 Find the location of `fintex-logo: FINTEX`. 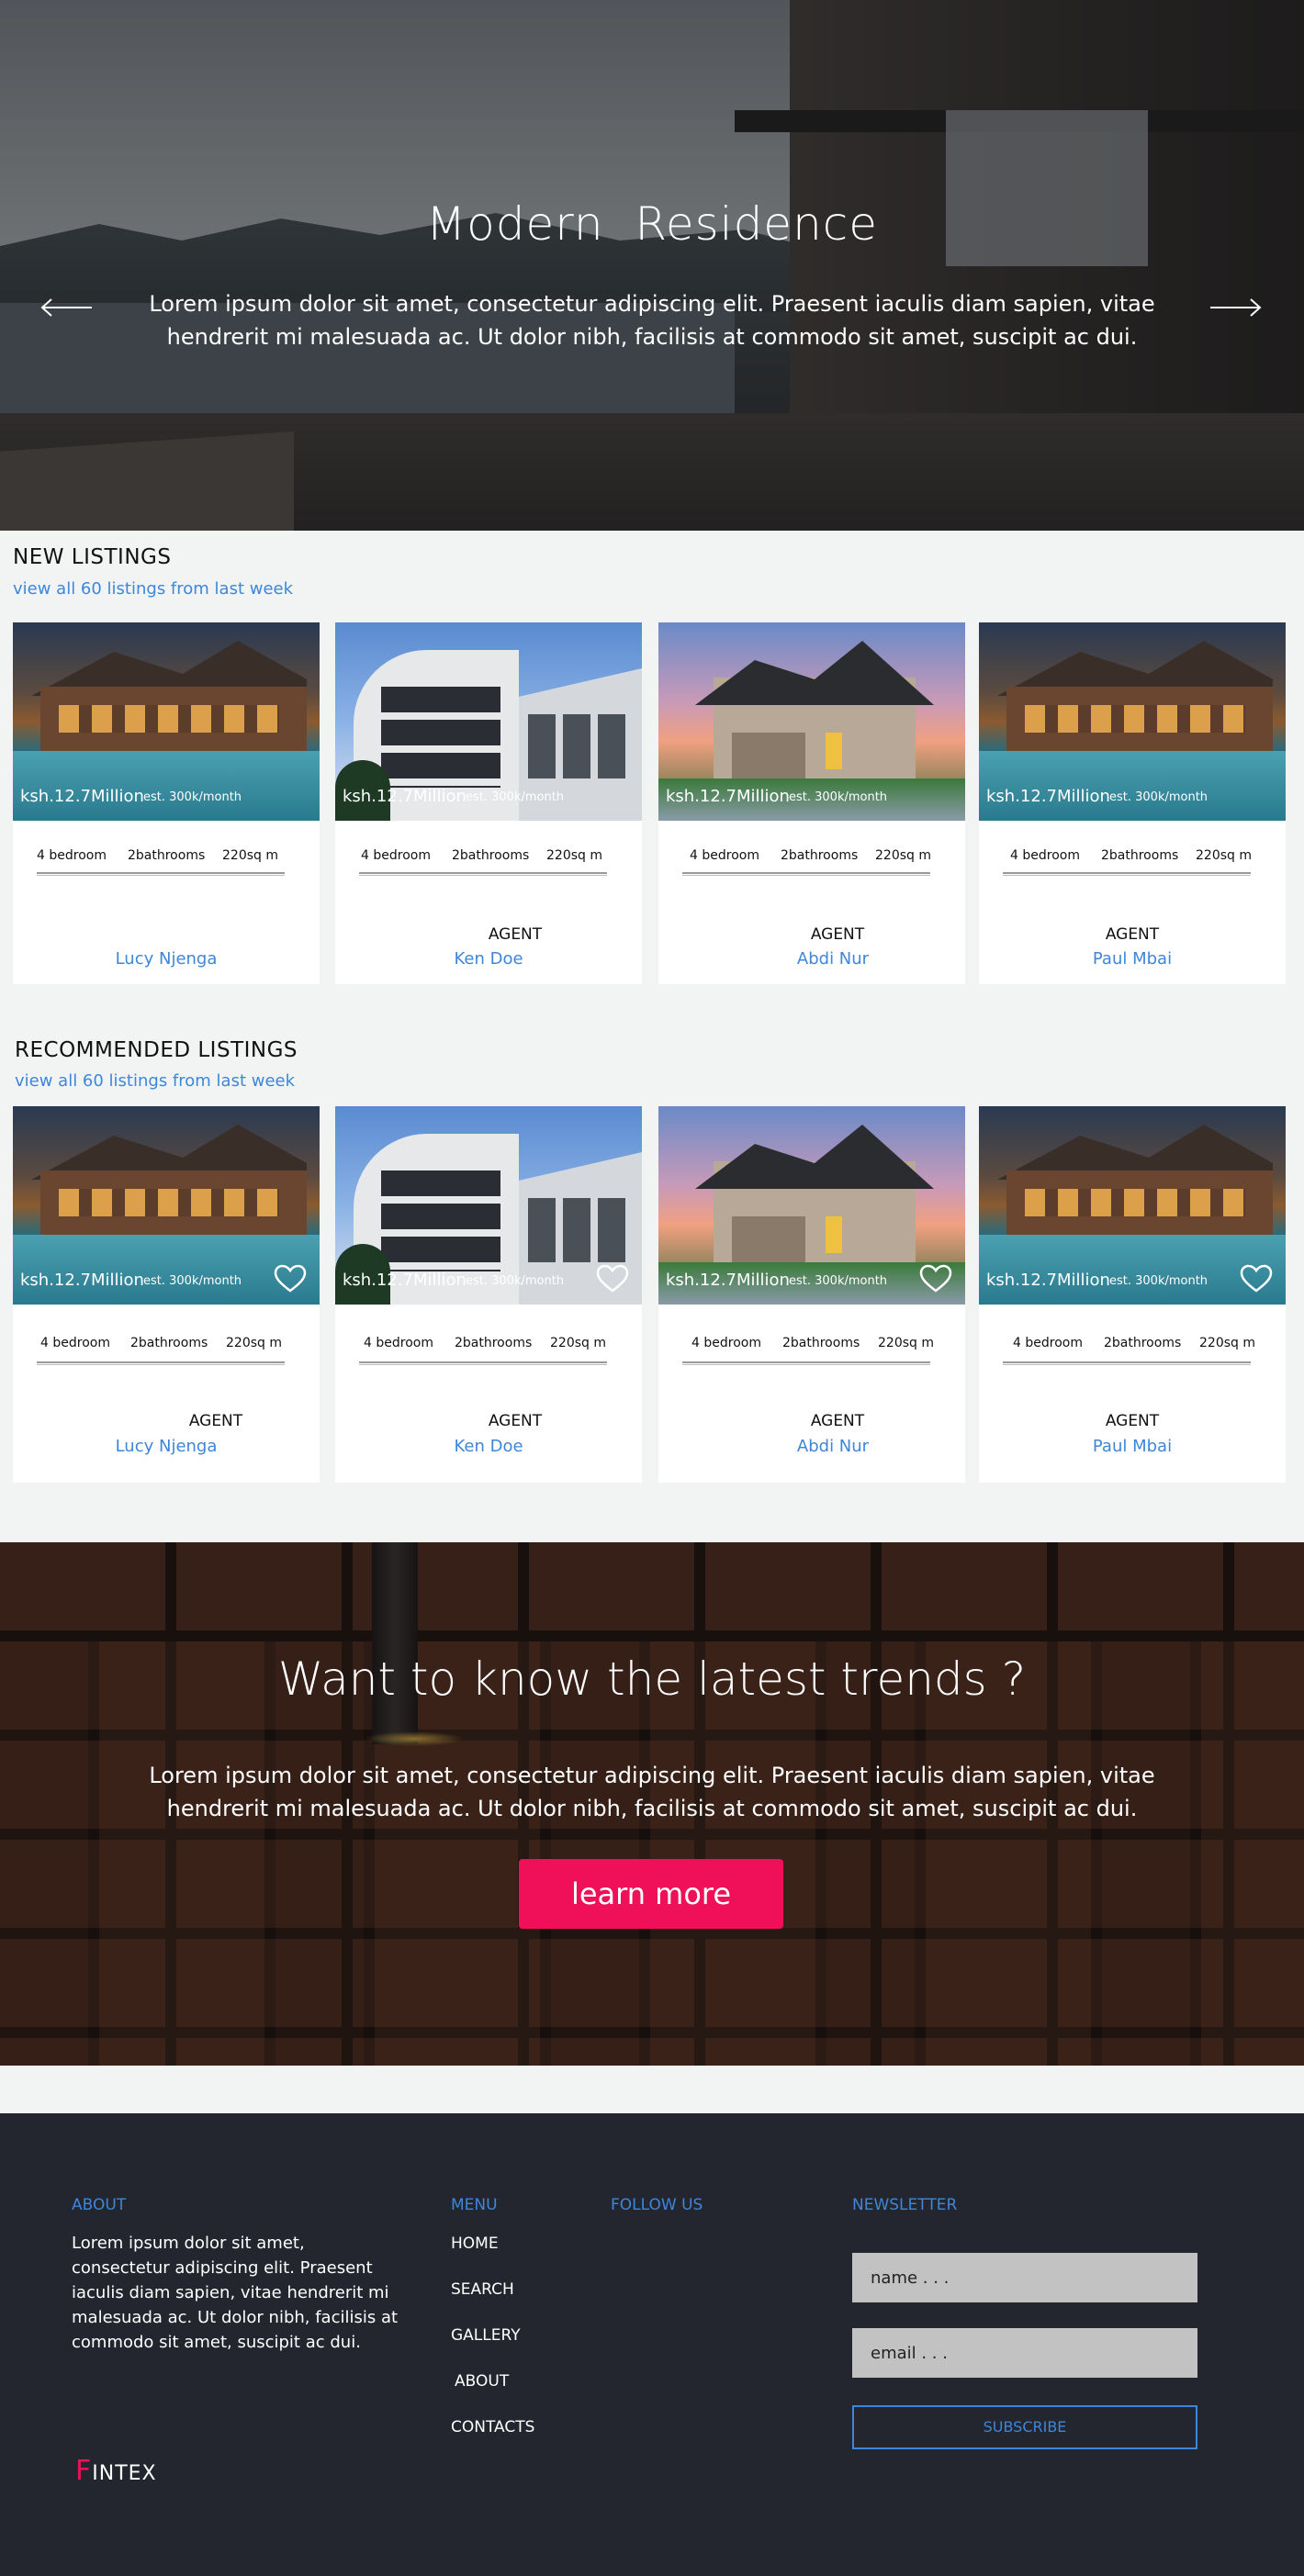

fintex-logo: FINTEX is located at coordinates (116, 2471).